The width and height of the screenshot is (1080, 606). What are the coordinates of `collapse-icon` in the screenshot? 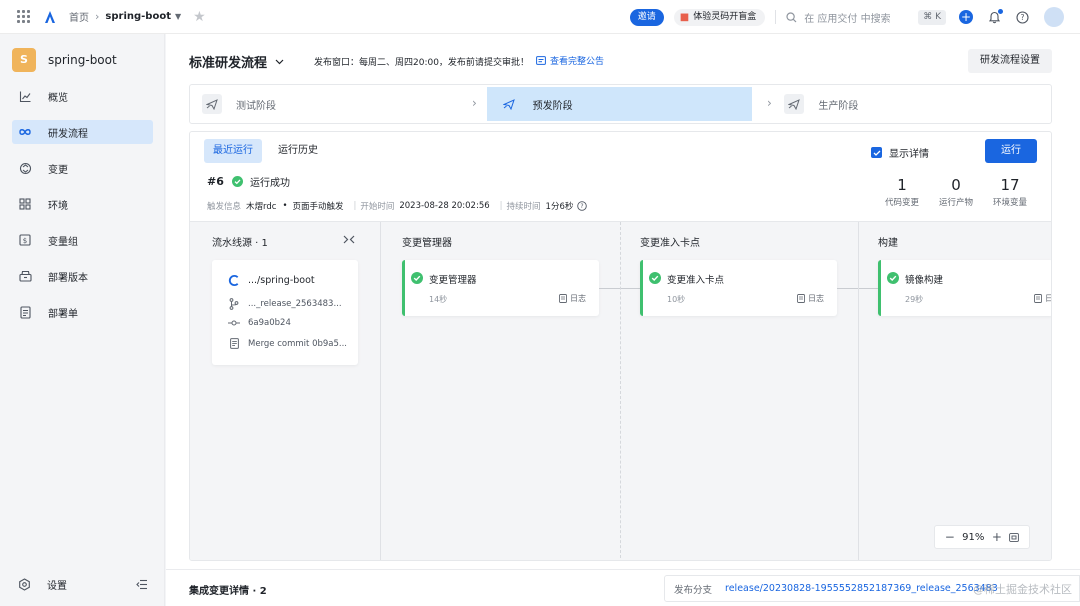 It's located at (349, 239).